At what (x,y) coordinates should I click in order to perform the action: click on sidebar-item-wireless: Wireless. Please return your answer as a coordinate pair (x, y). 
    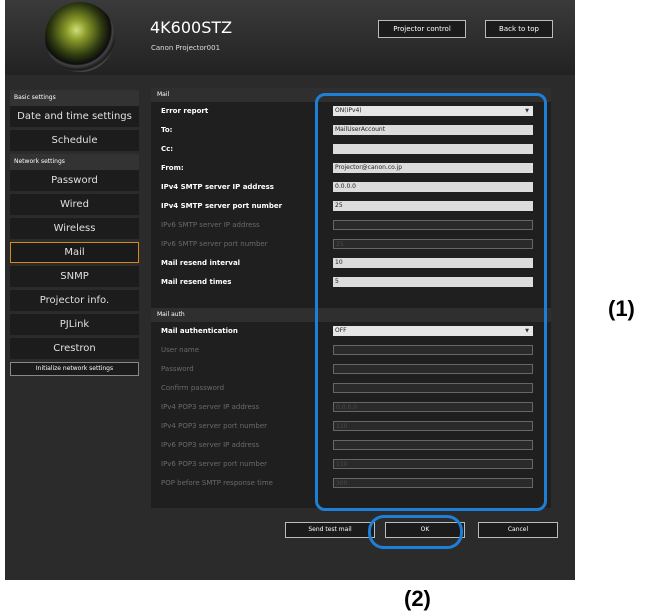
    Looking at the image, I should click on (74, 228).